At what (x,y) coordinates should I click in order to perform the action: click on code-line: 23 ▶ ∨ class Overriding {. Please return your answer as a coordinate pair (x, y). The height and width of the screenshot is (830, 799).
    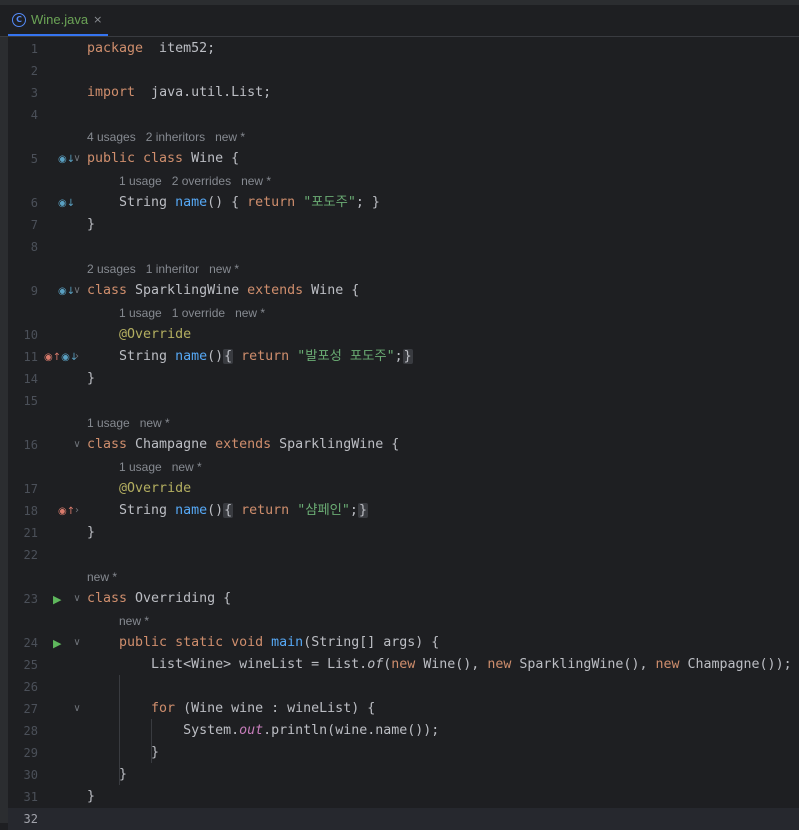
    Looking at the image, I should click on (403, 599).